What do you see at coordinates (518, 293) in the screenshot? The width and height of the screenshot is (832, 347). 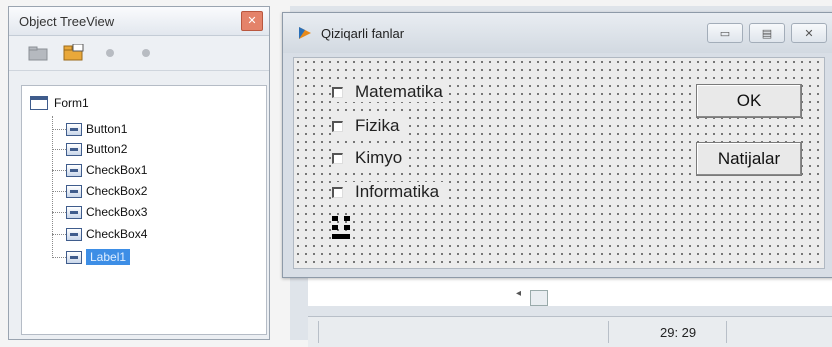 I see `scroll-left-icon: ◂` at bounding box center [518, 293].